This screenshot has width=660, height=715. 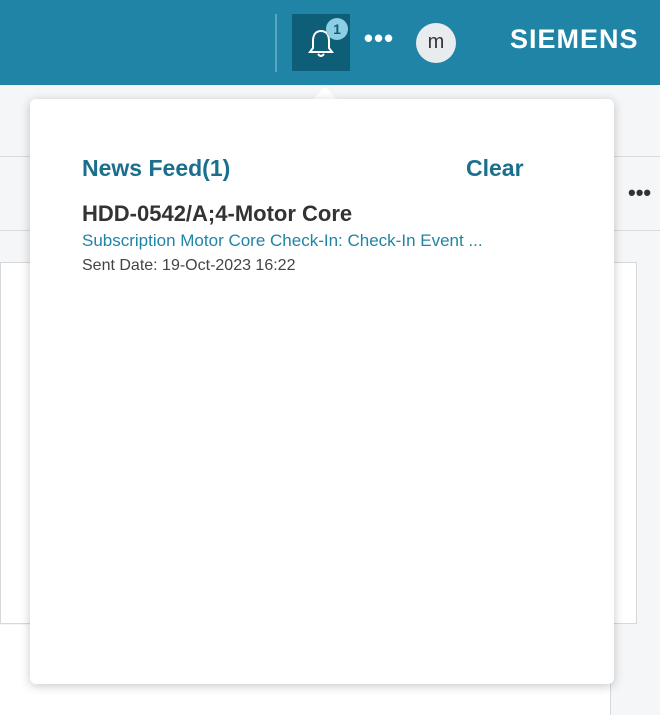 I want to click on news-item-sent-date: Sent Date: 19-Oct-2023 16:22, so click(x=189, y=265).